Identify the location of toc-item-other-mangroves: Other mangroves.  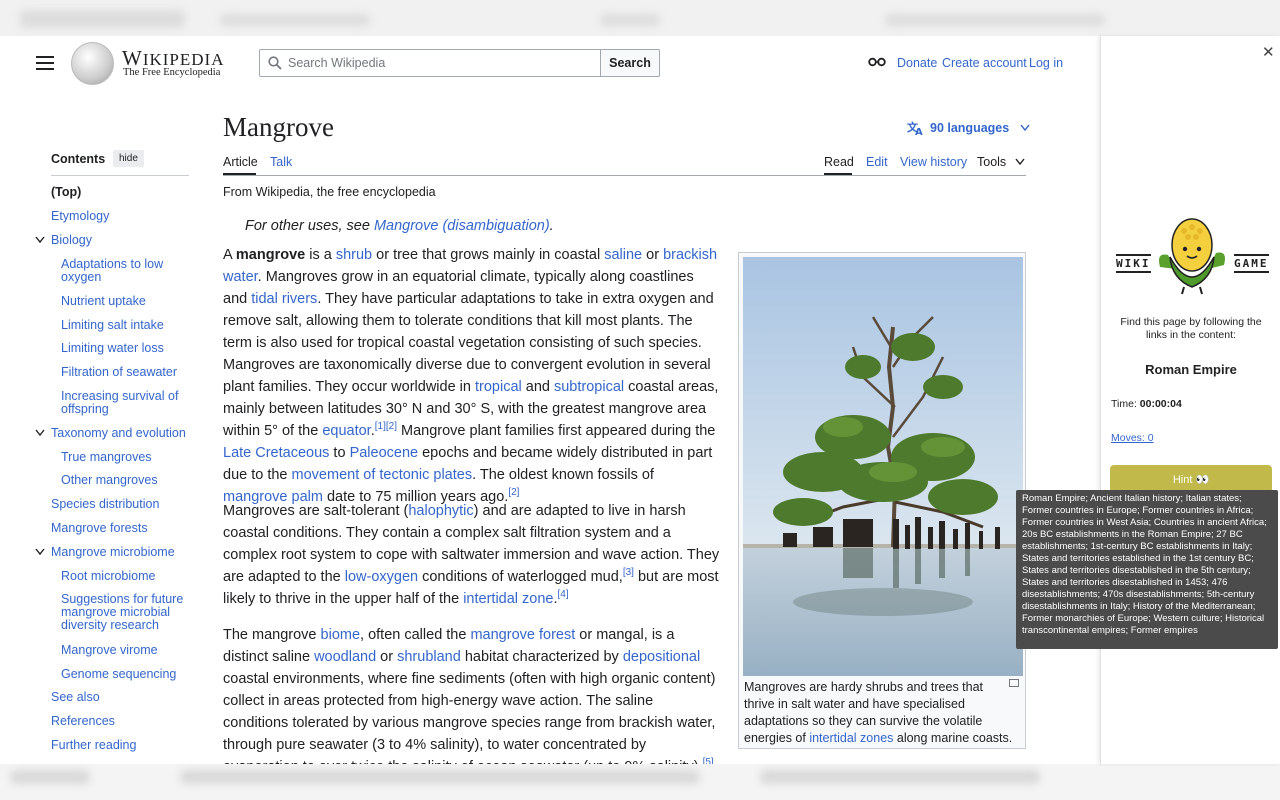
(125, 480).